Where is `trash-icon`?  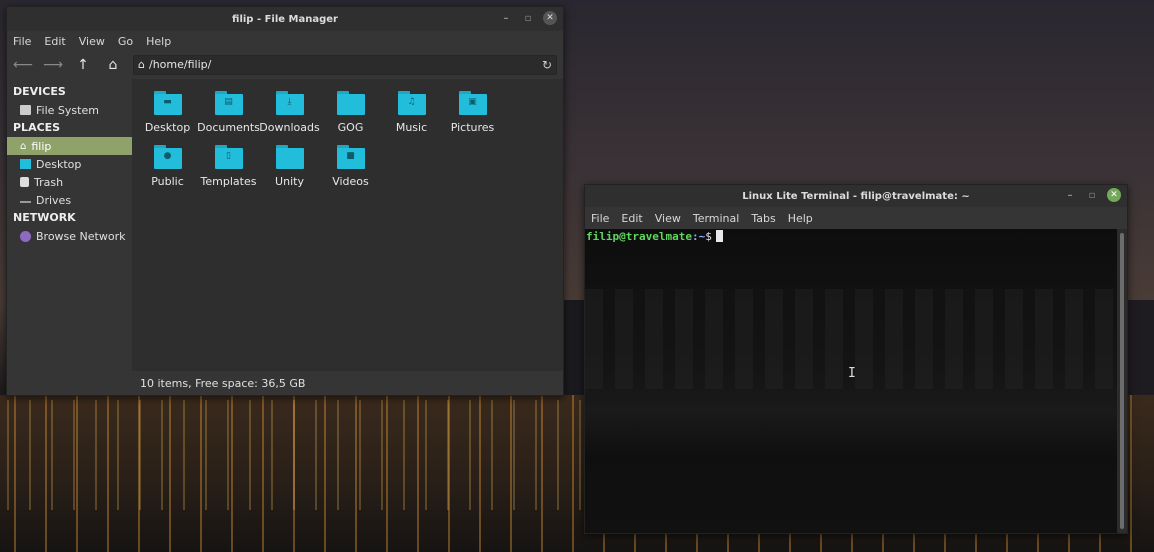
trash-icon is located at coordinates (24, 182).